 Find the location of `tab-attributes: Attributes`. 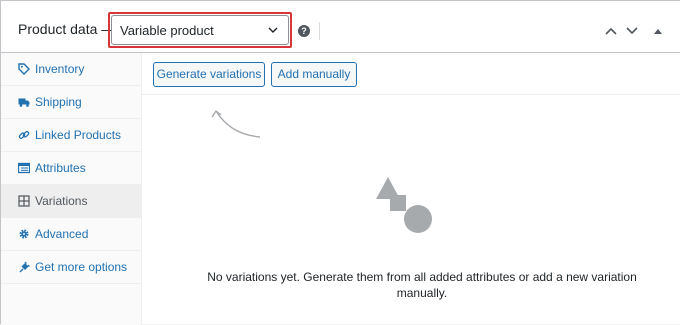

tab-attributes: Attributes is located at coordinates (71, 168).